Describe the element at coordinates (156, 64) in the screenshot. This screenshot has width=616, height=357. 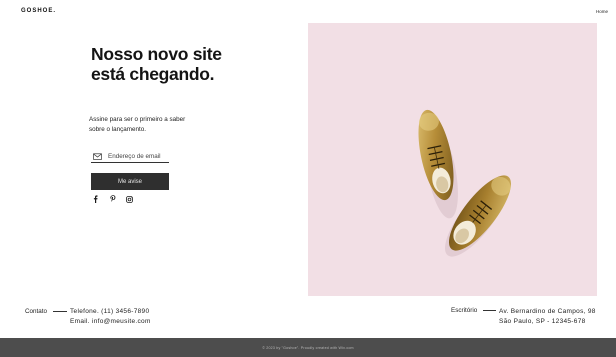
I see `page-title: Nosso novo site está chegando.` at that location.